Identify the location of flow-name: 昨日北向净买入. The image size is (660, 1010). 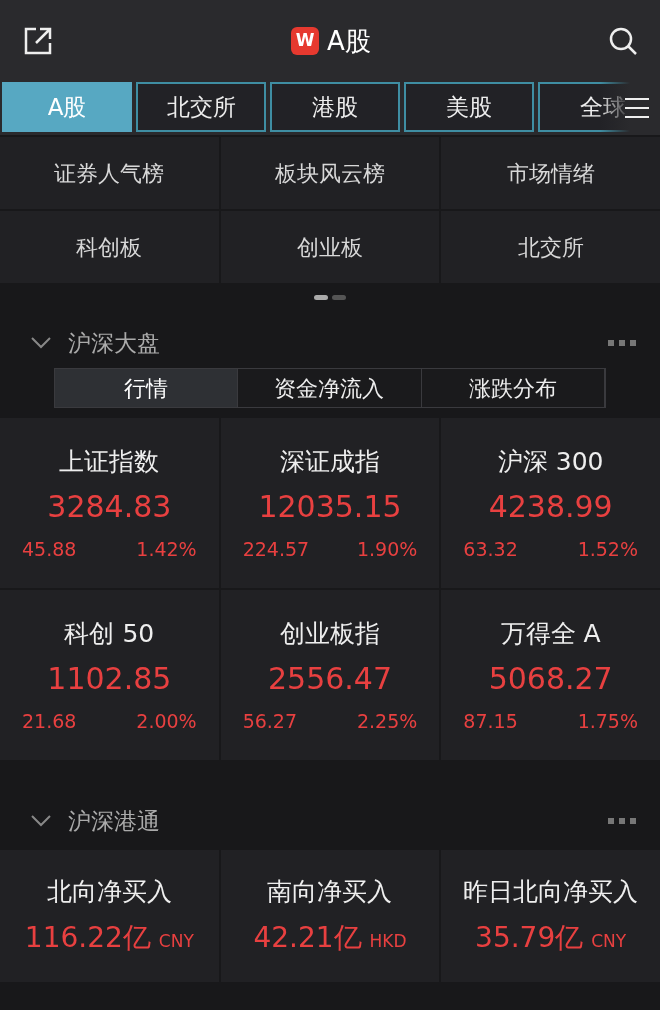
(551, 892).